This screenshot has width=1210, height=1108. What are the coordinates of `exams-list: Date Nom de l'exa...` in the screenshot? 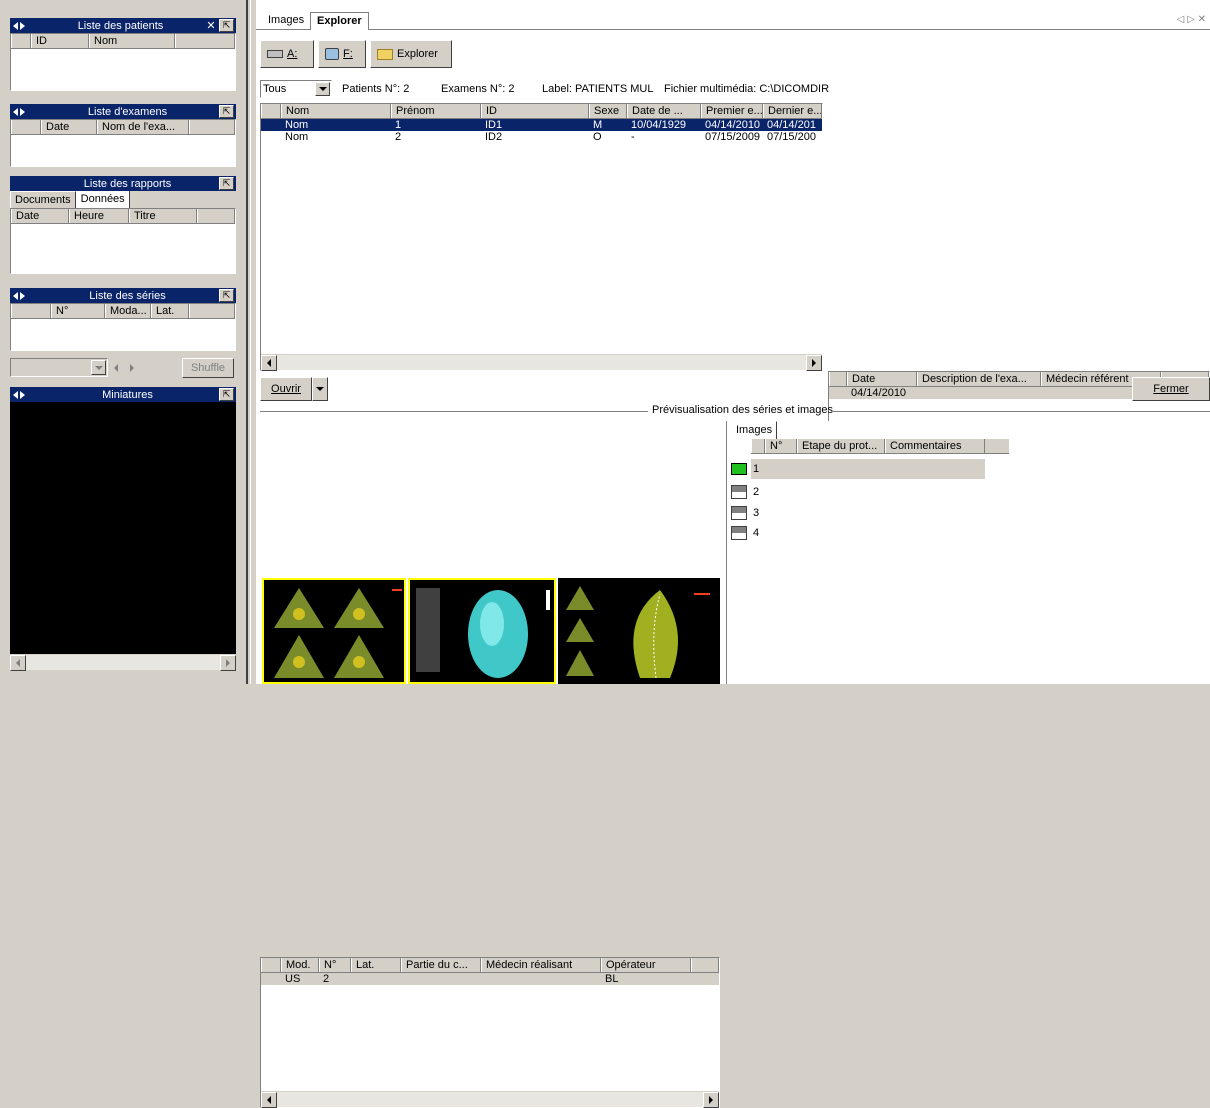 It's located at (123, 143).